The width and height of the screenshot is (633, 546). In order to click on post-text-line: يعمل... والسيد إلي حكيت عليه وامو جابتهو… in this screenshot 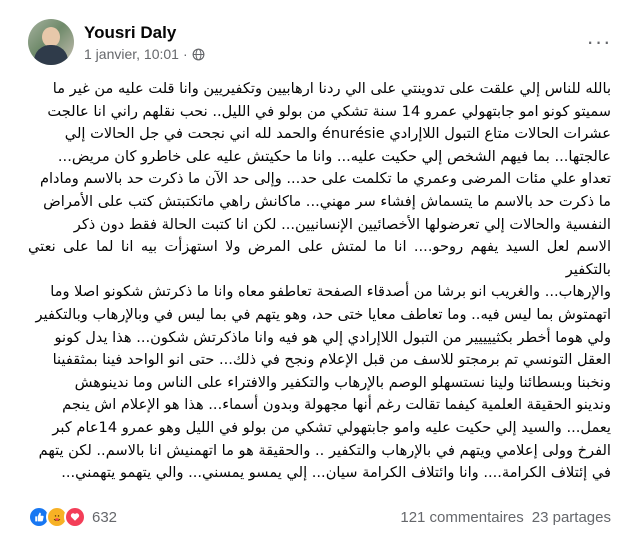, I will do `click(331, 427)`.